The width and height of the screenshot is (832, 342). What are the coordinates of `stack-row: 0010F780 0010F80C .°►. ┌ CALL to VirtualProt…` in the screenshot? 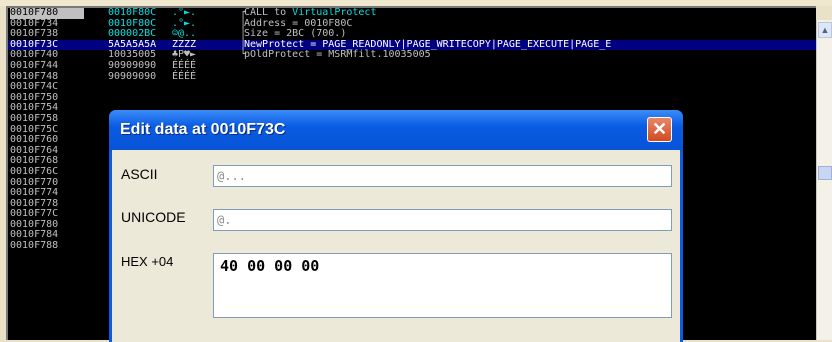 It's located at (412, 13).